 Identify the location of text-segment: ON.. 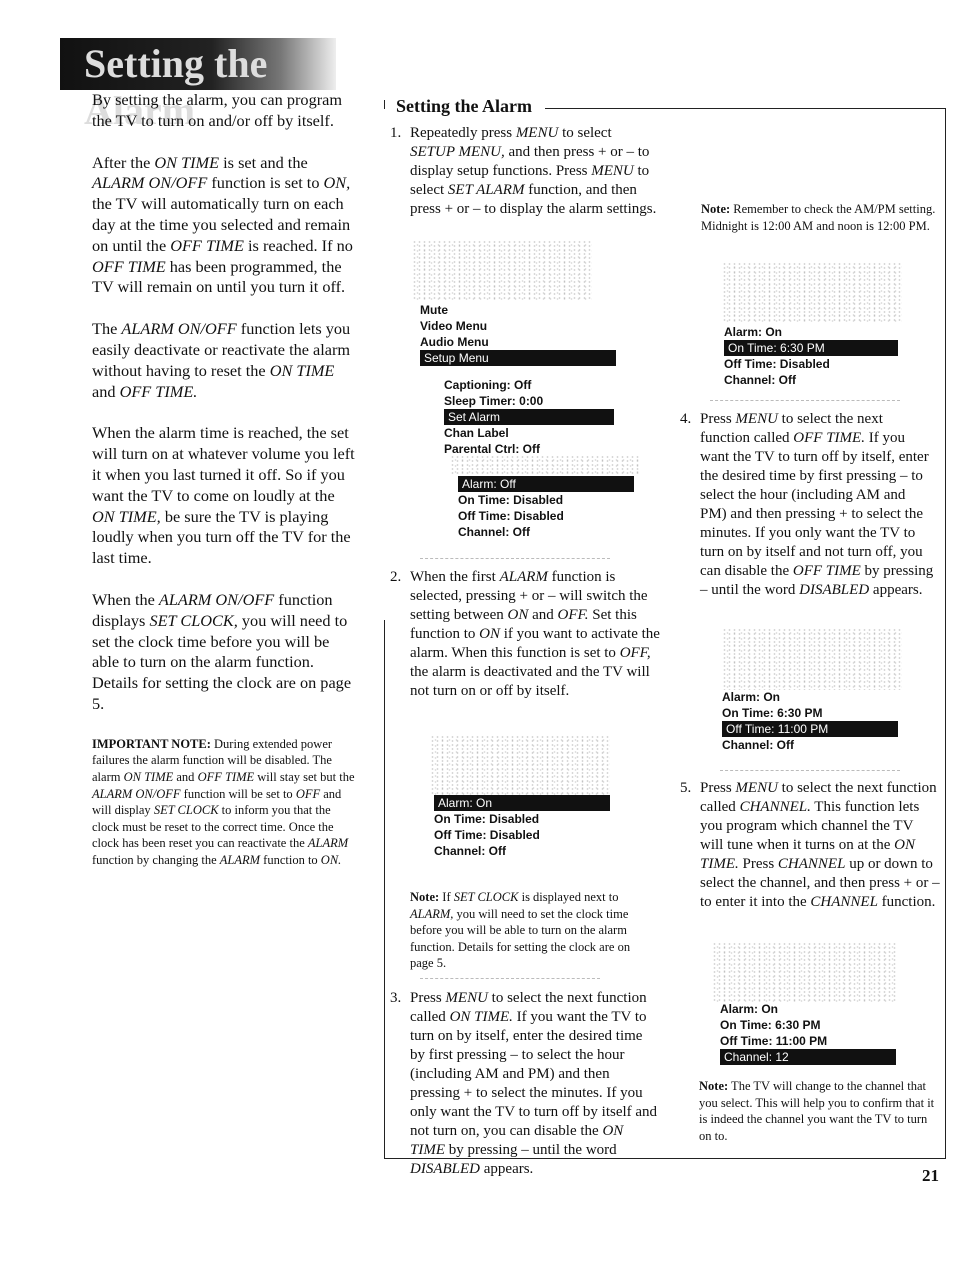
(331, 859).